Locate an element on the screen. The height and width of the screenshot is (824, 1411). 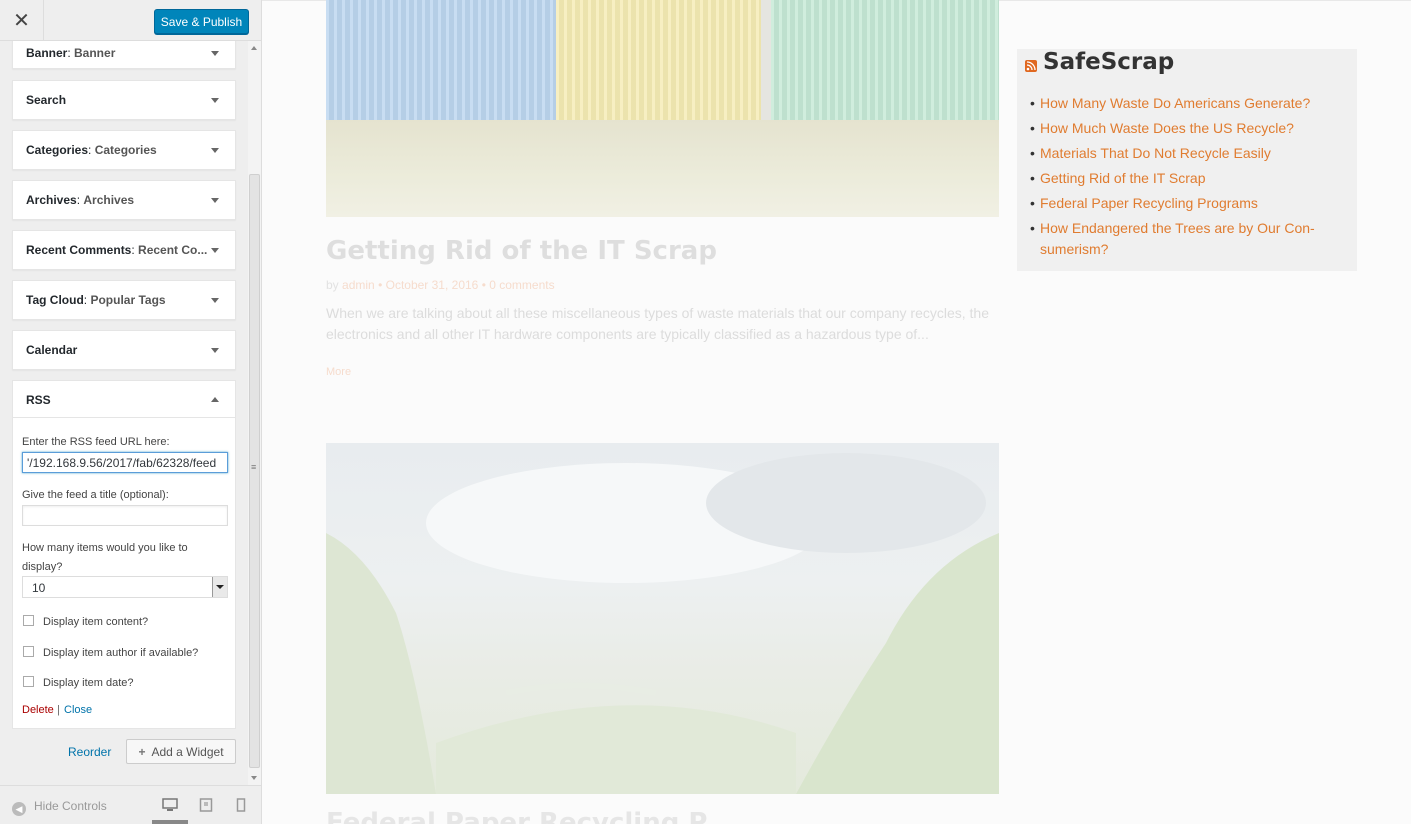
rss-item-link: Federal Paper Recycling Programs is located at coordinates (1185, 203).